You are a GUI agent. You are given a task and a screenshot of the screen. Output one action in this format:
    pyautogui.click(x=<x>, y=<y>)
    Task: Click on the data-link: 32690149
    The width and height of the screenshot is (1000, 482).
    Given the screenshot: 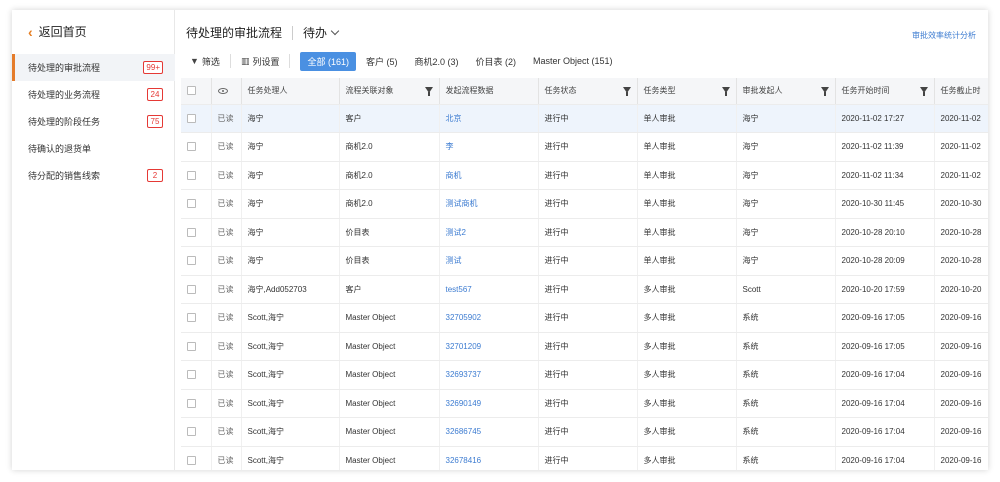 What is the action you would take?
    pyautogui.click(x=489, y=403)
    